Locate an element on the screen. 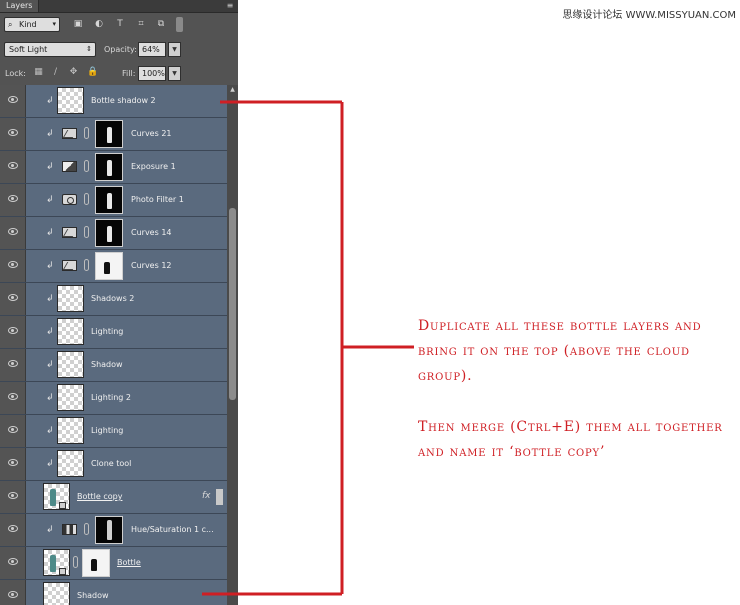 The width and height of the screenshot is (740, 605). layer-row: ↲ Exposure 1 is located at coordinates (113, 167).